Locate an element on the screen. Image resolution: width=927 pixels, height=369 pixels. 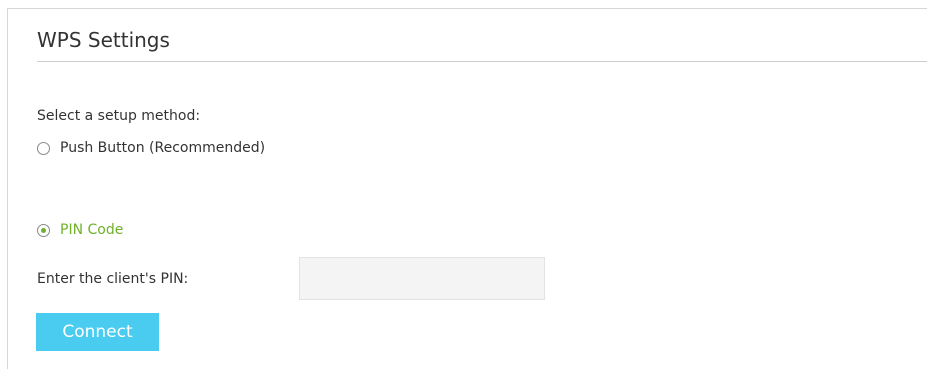
pin-code-option-label: PIN Code is located at coordinates (92, 230).